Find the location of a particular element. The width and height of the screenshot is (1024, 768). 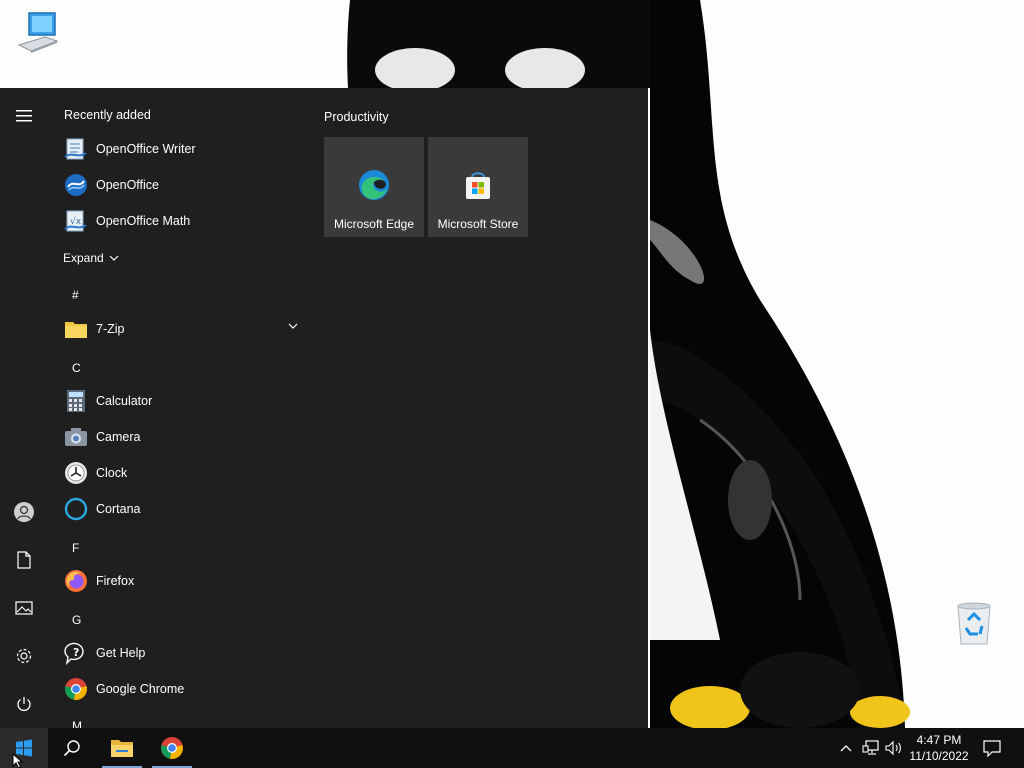

app-openoffice: OpenOffice is located at coordinates (179, 185).